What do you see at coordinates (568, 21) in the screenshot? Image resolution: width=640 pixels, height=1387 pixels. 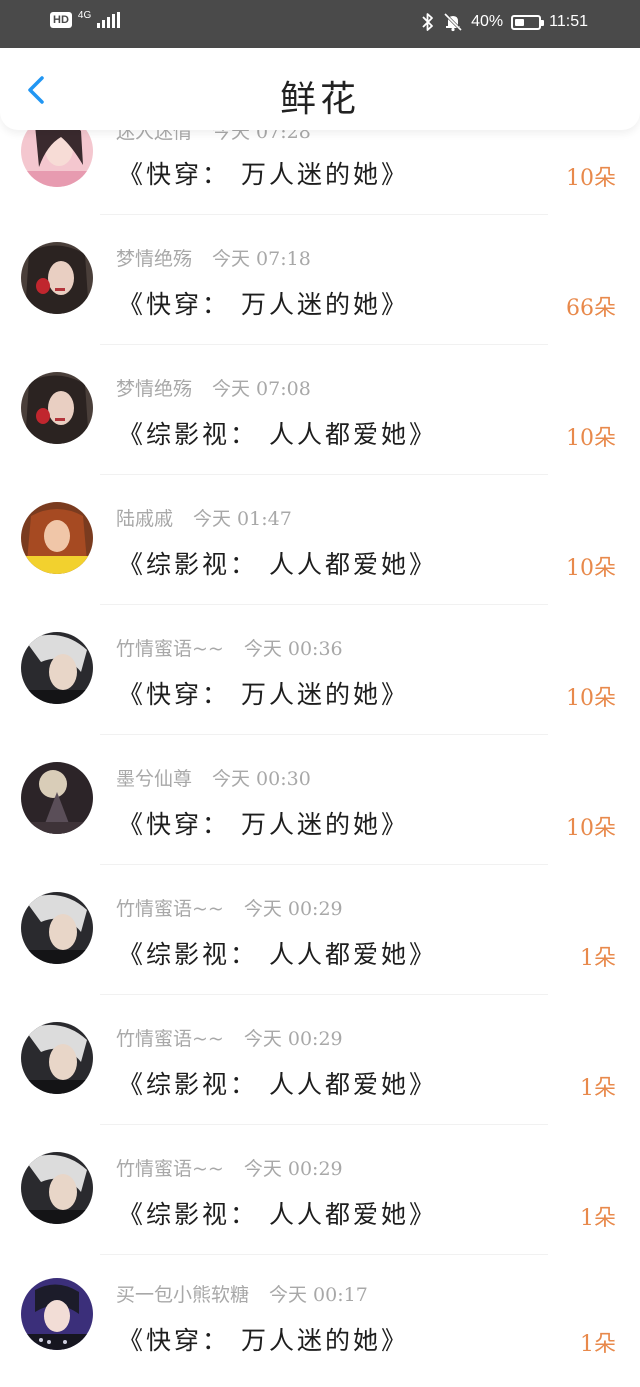 I see `clock: 11:51` at bounding box center [568, 21].